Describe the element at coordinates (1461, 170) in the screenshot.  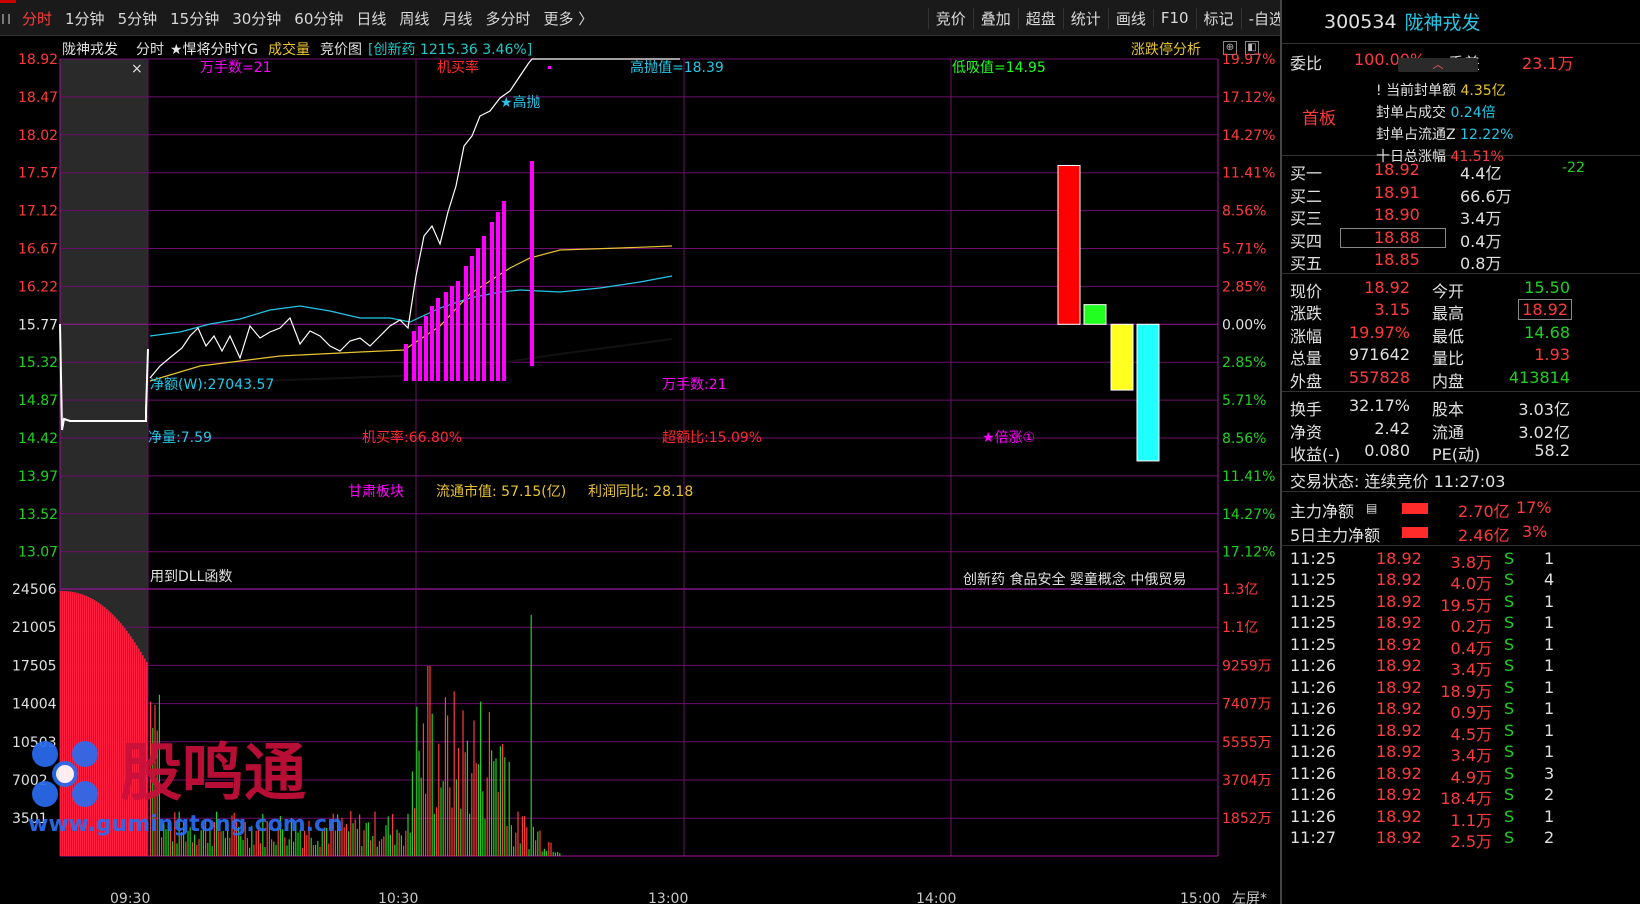
I see `bid-row: 买一 18.92 4.4亿 -22` at that location.